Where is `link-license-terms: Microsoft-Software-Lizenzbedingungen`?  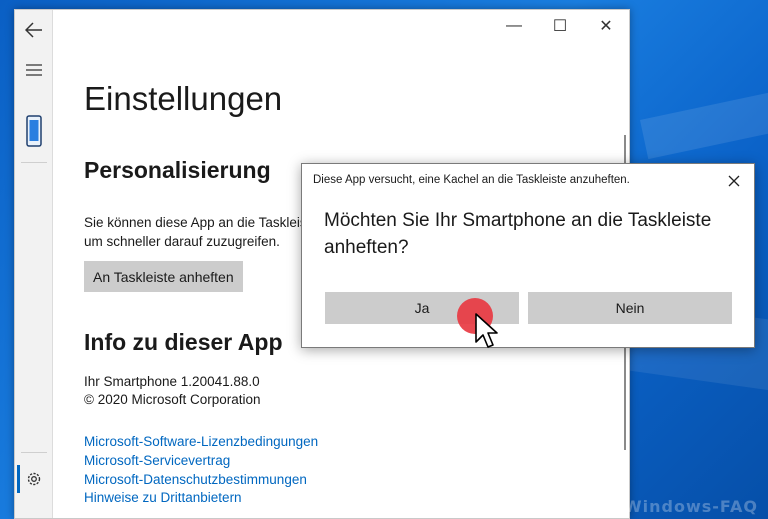 link-license-terms: Microsoft-Software-Lizenzbedingungen is located at coordinates (201, 441).